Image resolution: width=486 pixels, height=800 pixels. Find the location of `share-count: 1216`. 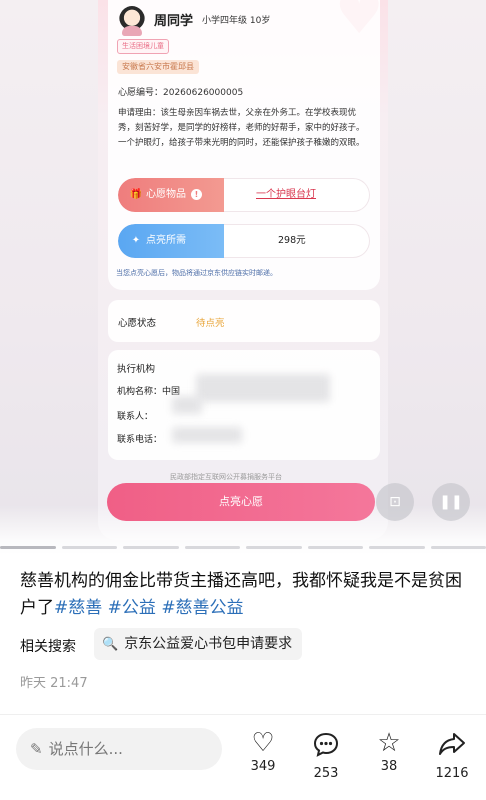

share-count: 1216 is located at coordinates (452, 773).